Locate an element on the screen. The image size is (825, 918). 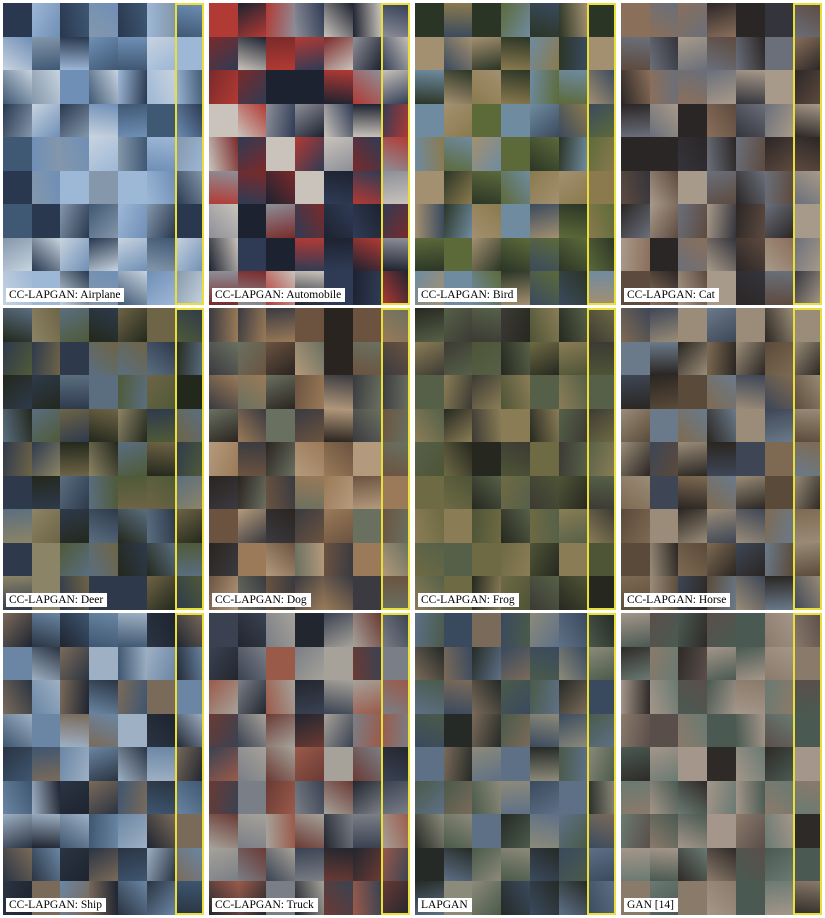
panel-truck: CC-LAPGAN: Truck is located at coordinates (309, 764).